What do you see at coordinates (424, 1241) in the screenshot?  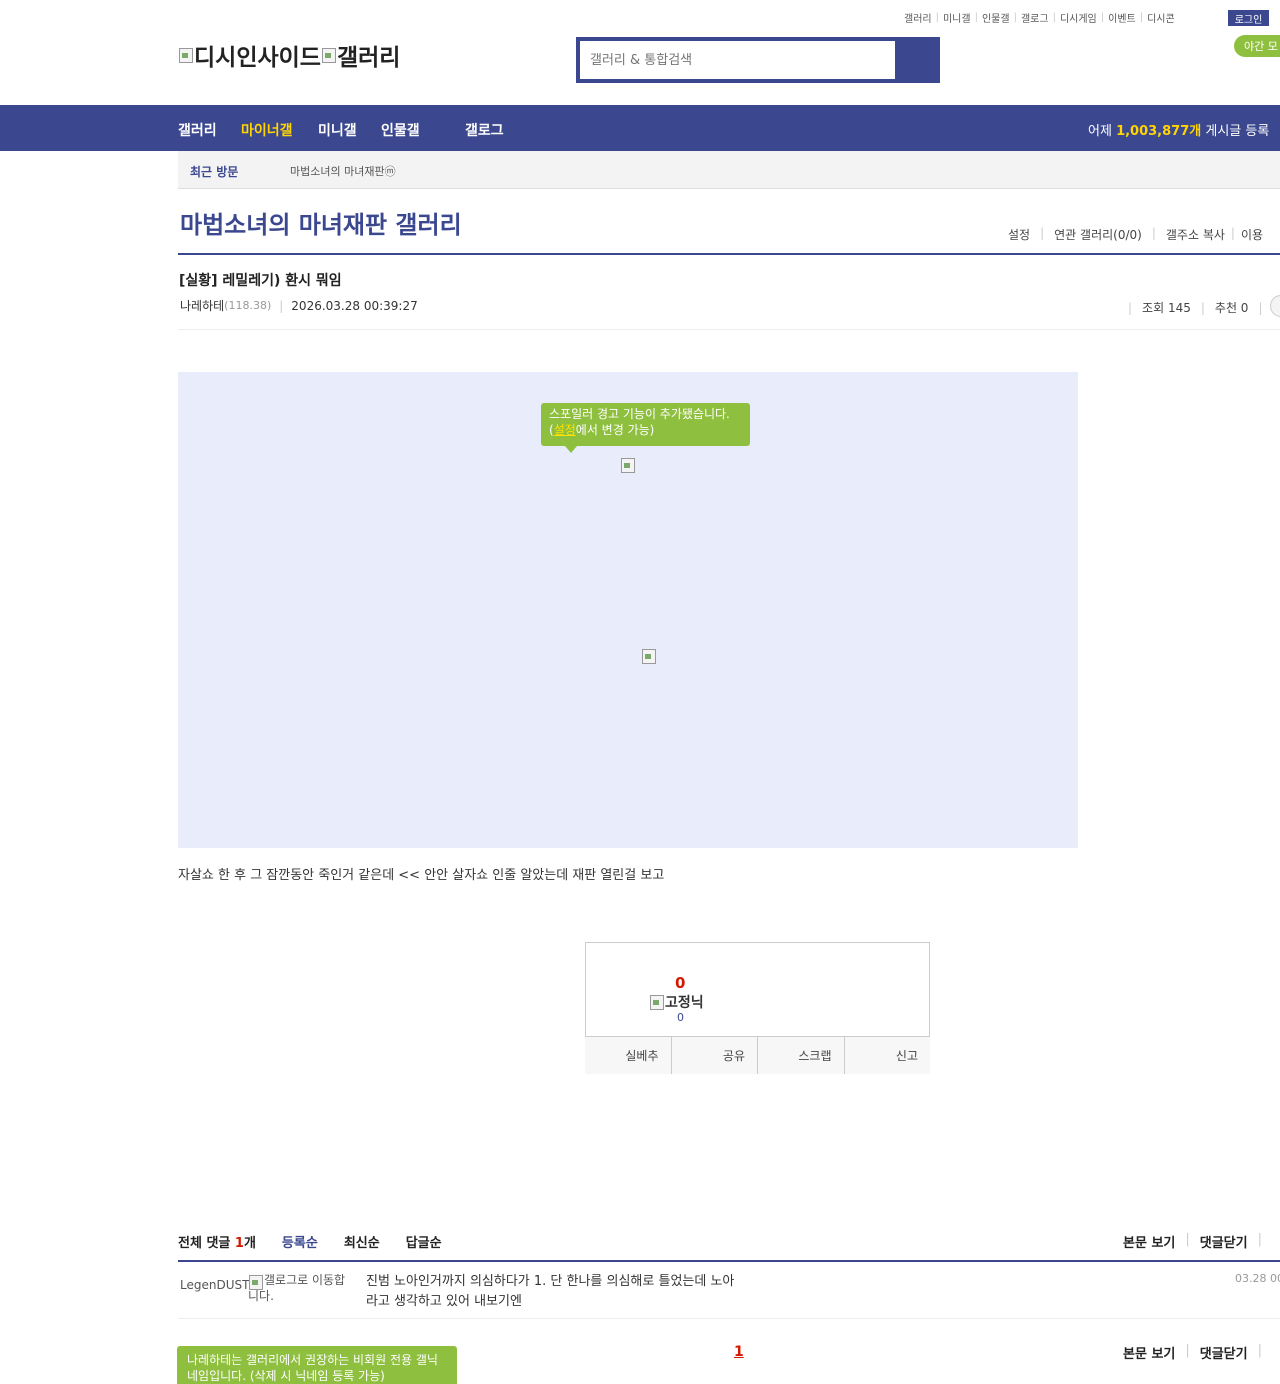 I see `sort-replies: 답글순` at bounding box center [424, 1241].